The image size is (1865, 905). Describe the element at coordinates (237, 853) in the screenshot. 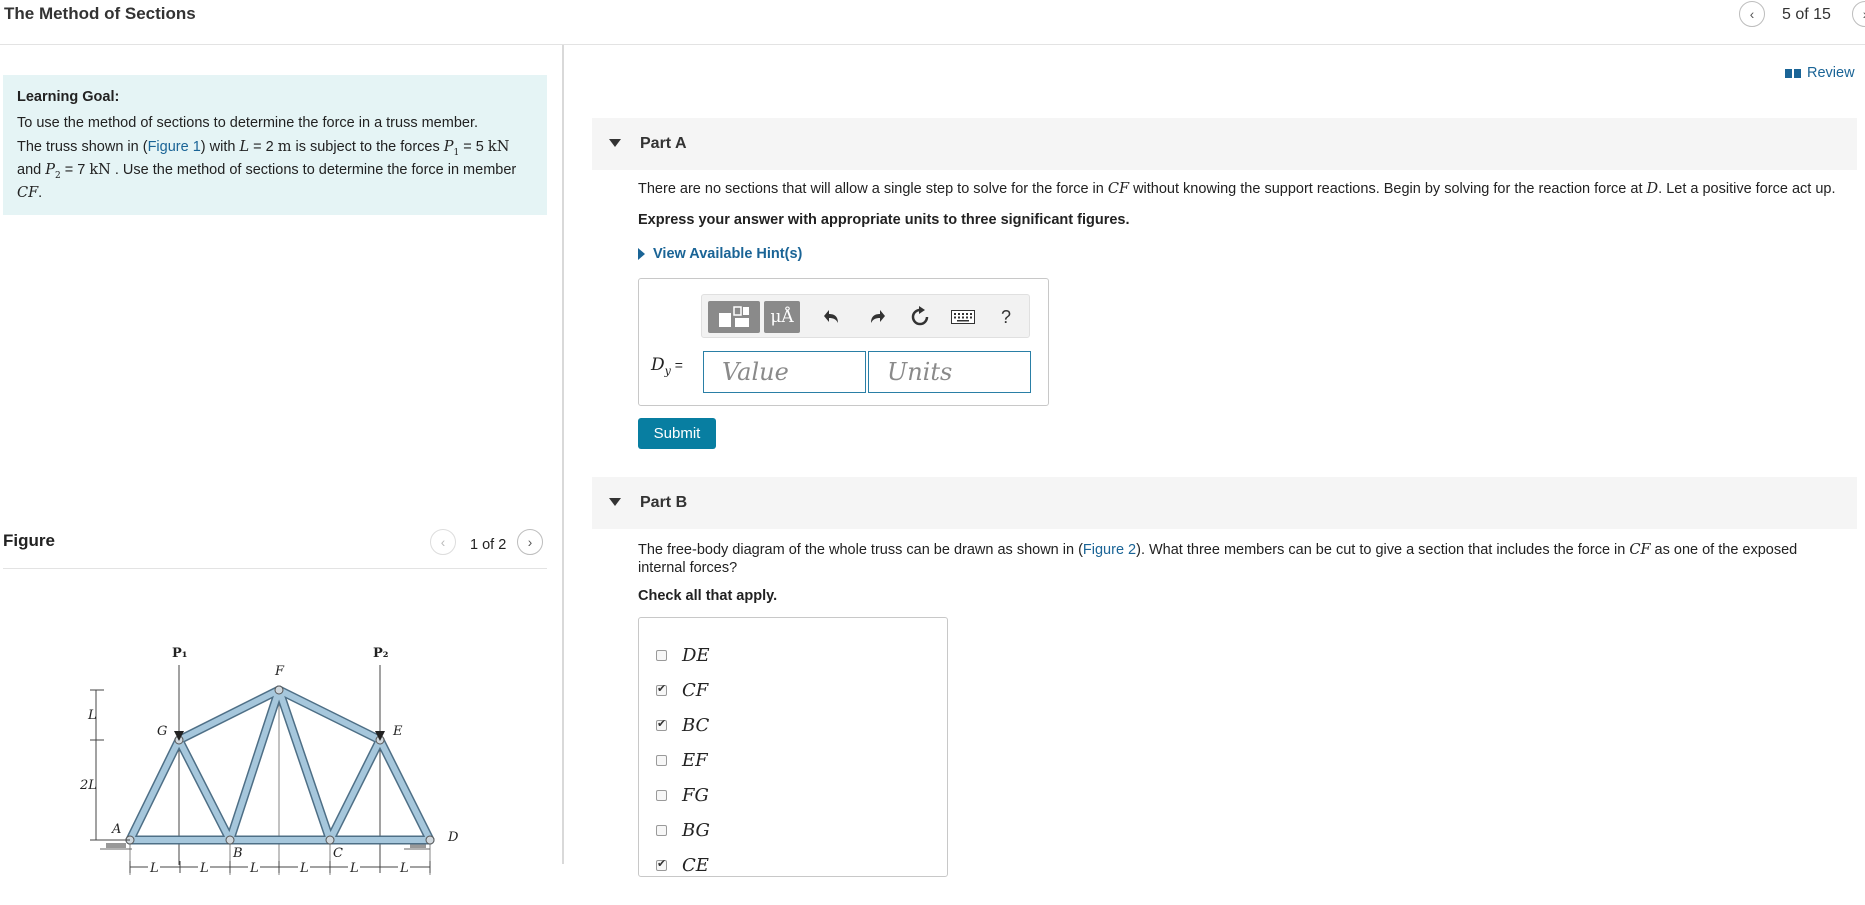

I see `label-B: B` at that location.